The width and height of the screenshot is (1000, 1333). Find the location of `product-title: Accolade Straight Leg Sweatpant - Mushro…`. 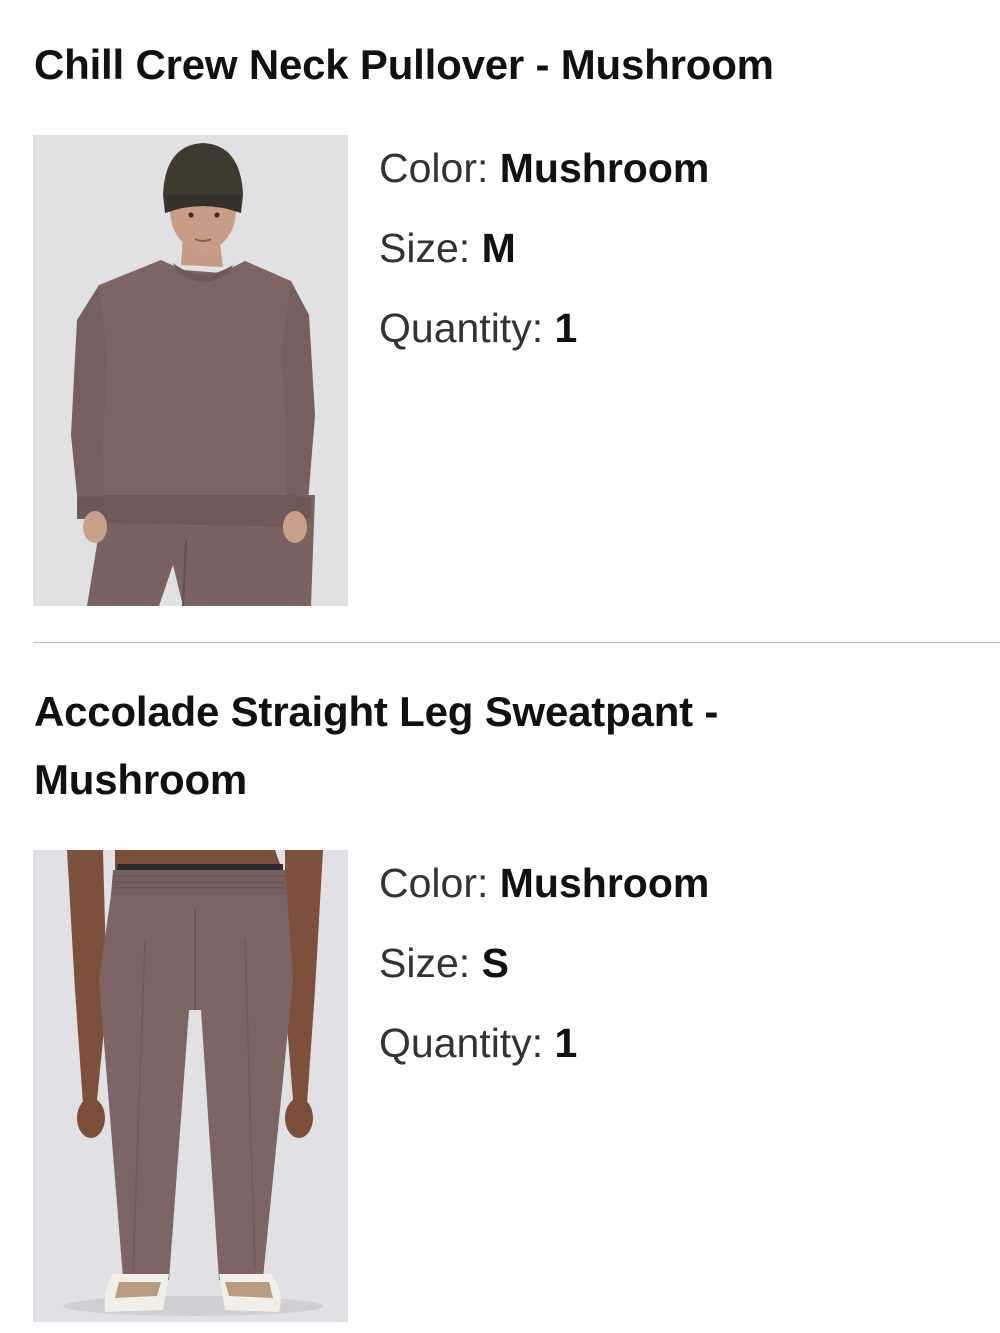

product-title: Accolade Straight Leg Sweatpant - Mushro… is located at coordinates (414, 746).